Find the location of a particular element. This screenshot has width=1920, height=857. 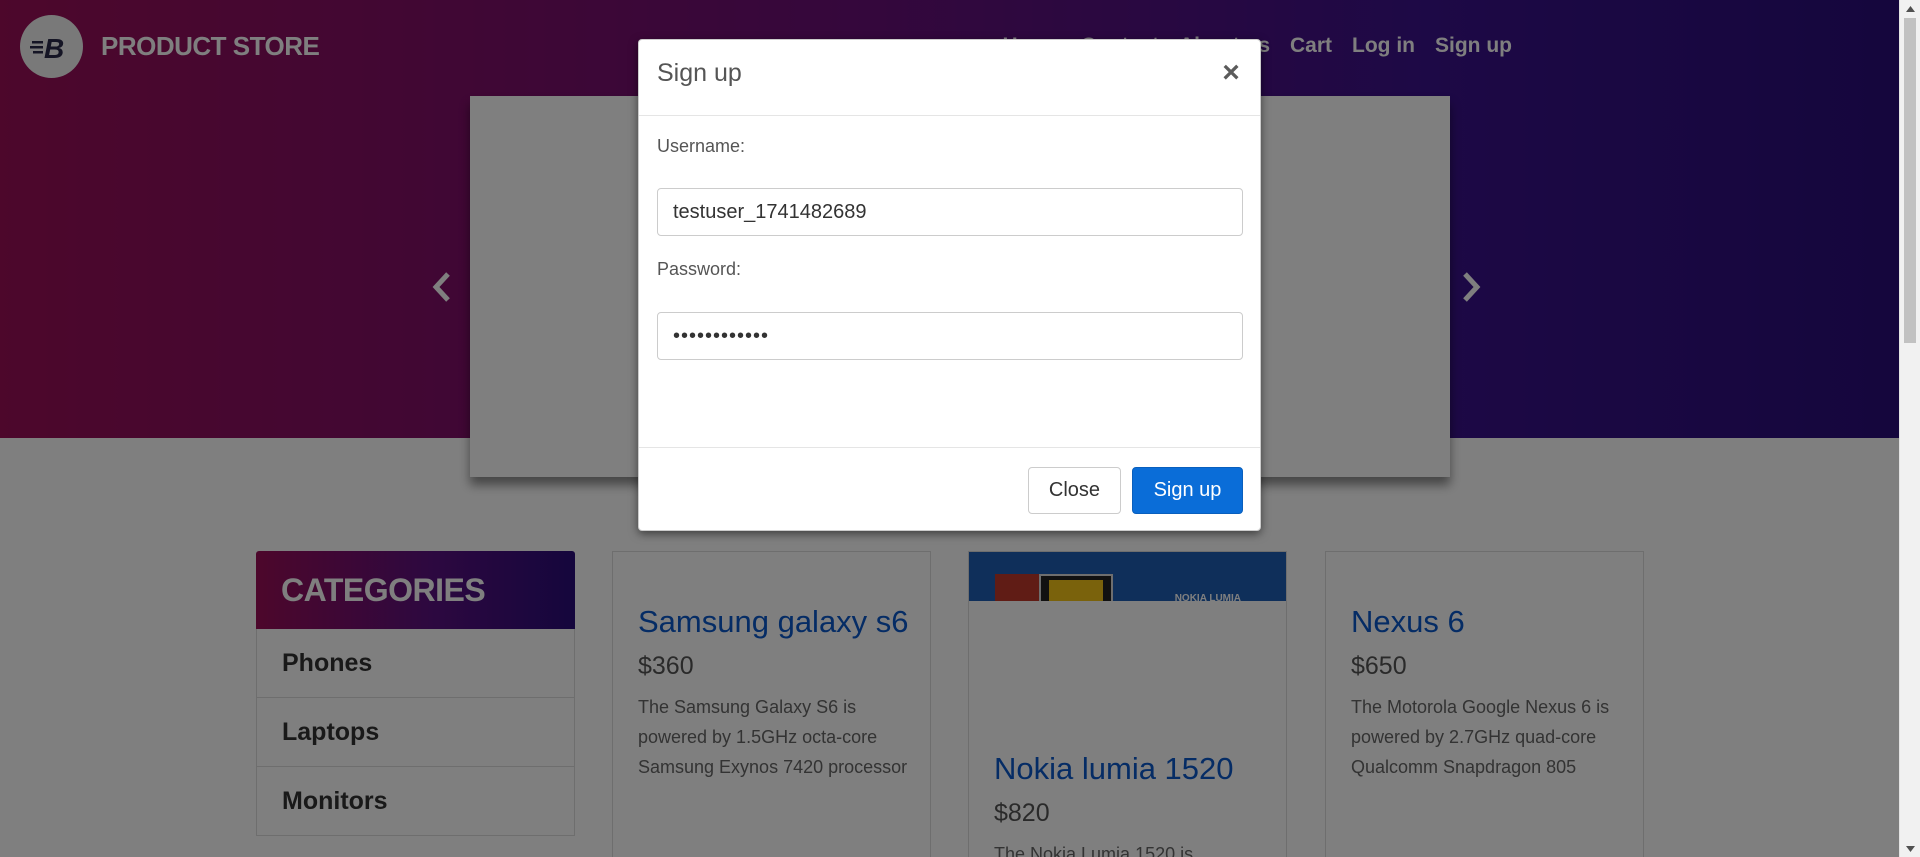

username-label: Username: is located at coordinates (701, 146).